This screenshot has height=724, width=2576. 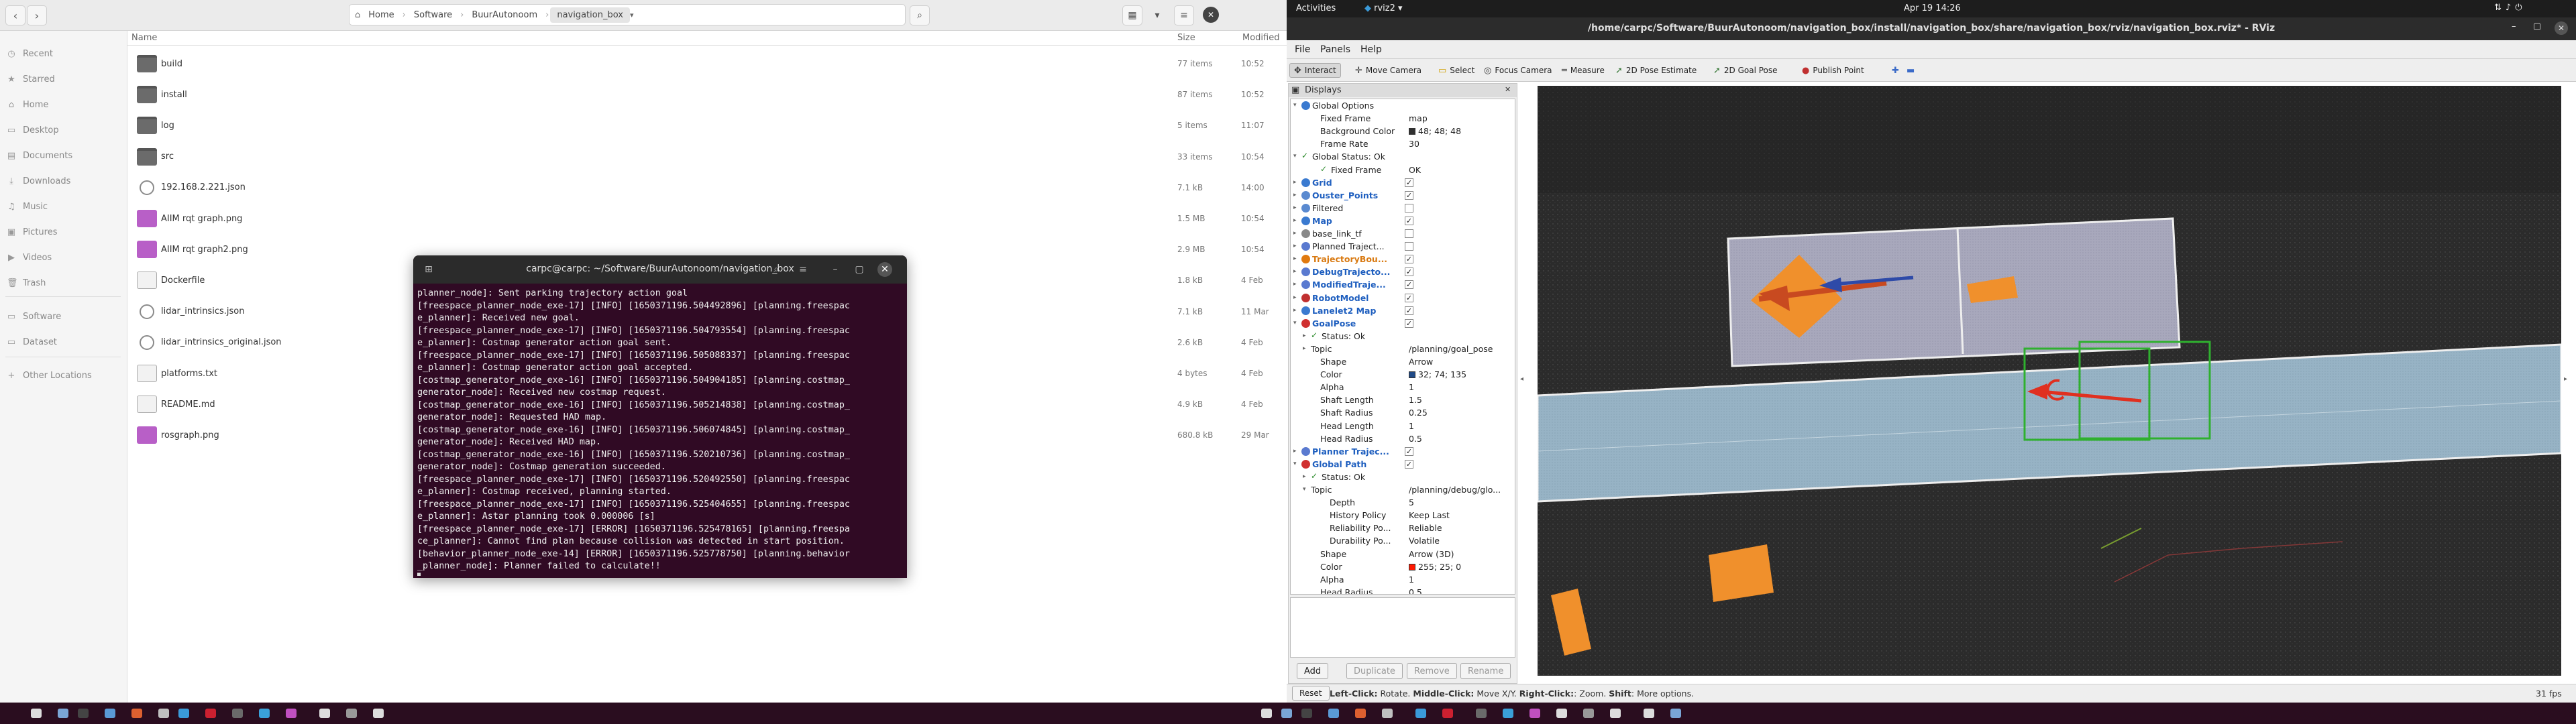 What do you see at coordinates (1184, 15) in the screenshot?
I see `menu-button: ≡` at bounding box center [1184, 15].